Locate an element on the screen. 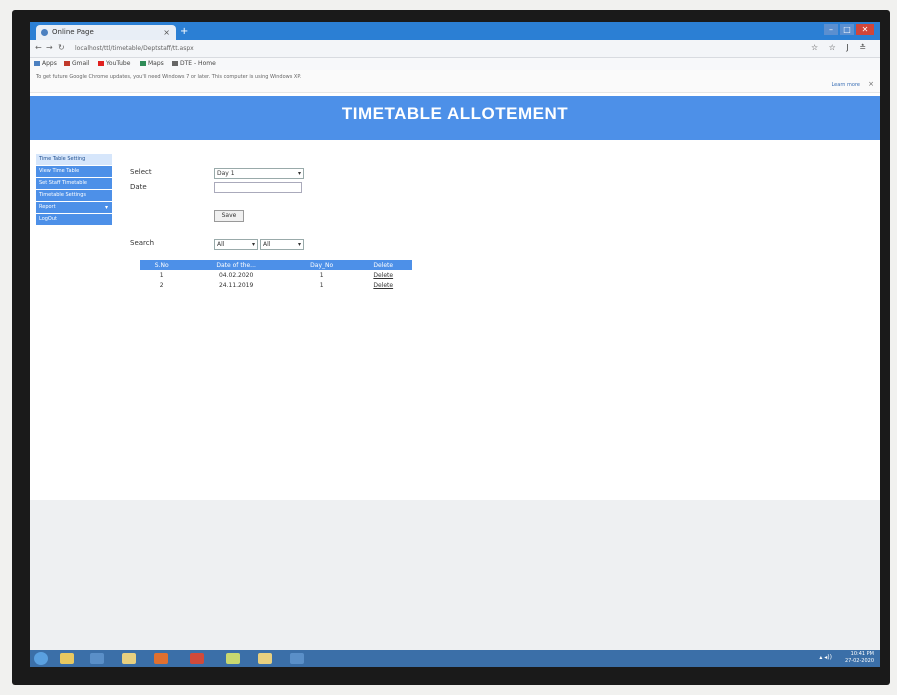  close-window-icon: ✕ is located at coordinates (865, 29).